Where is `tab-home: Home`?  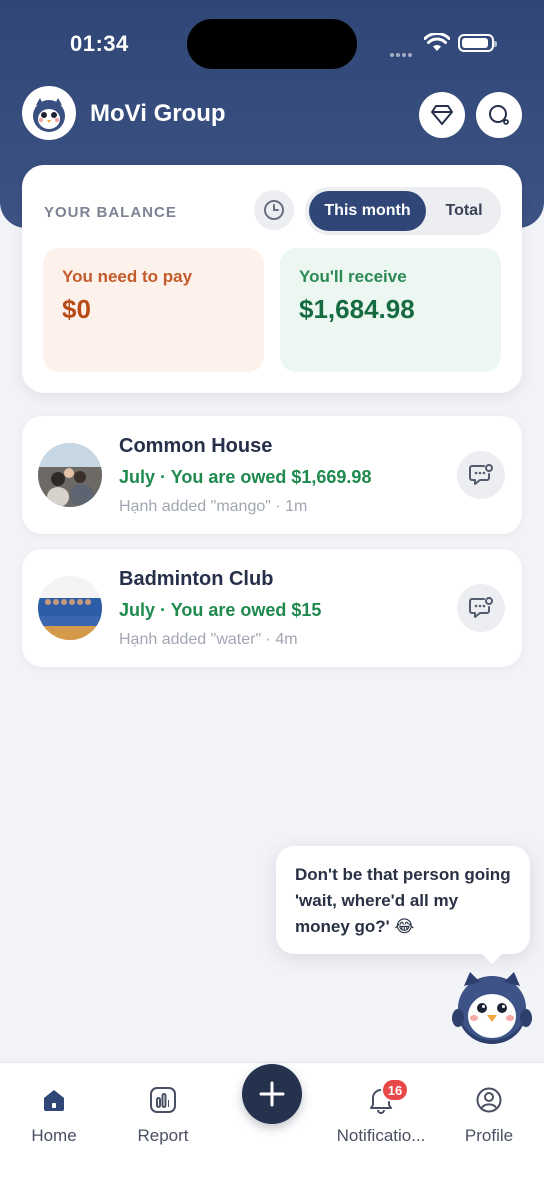 tab-home: Home is located at coordinates (54, 1115).